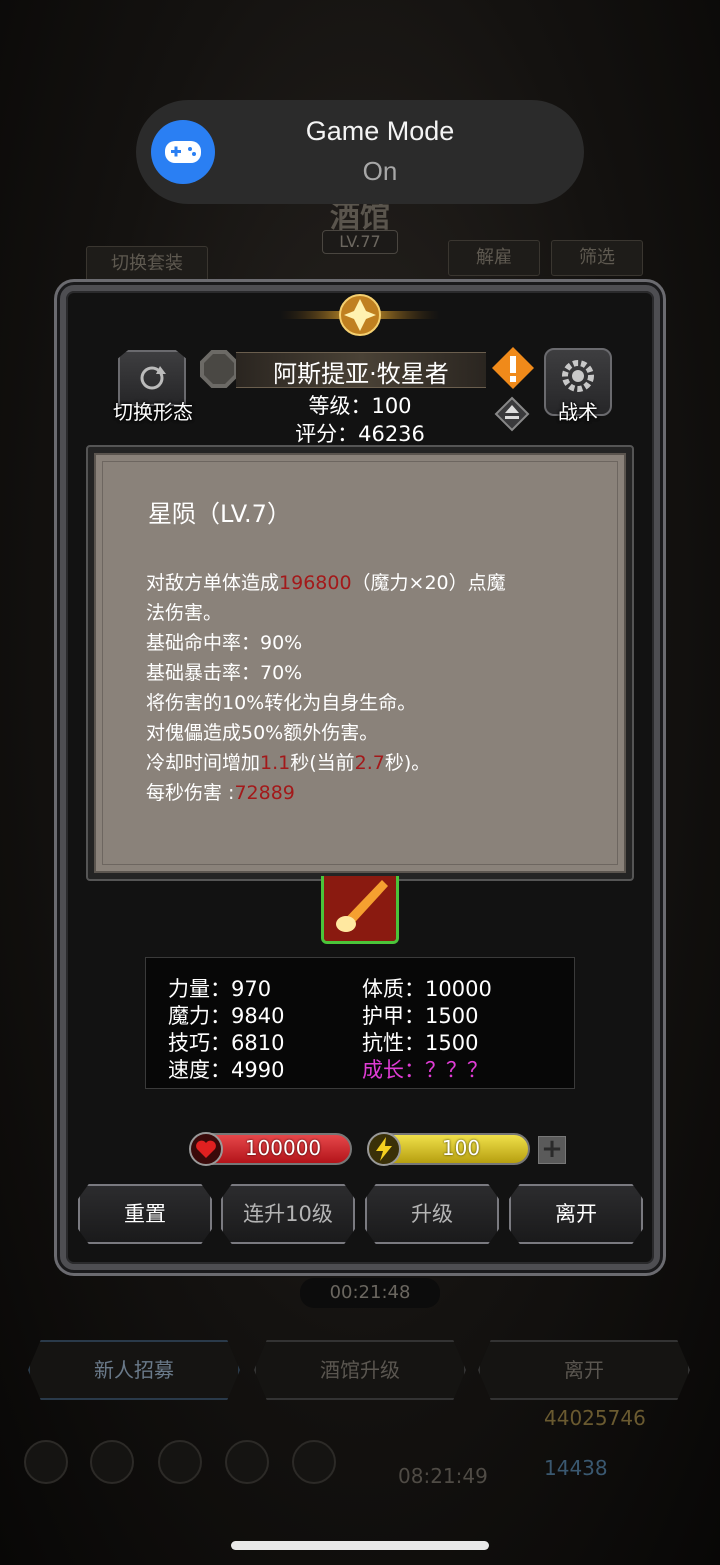  What do you see at coordinates (226, 1070) in the screenshot?
I see `attr-speed: 速度：4990` at bounding box center [226, 1070].